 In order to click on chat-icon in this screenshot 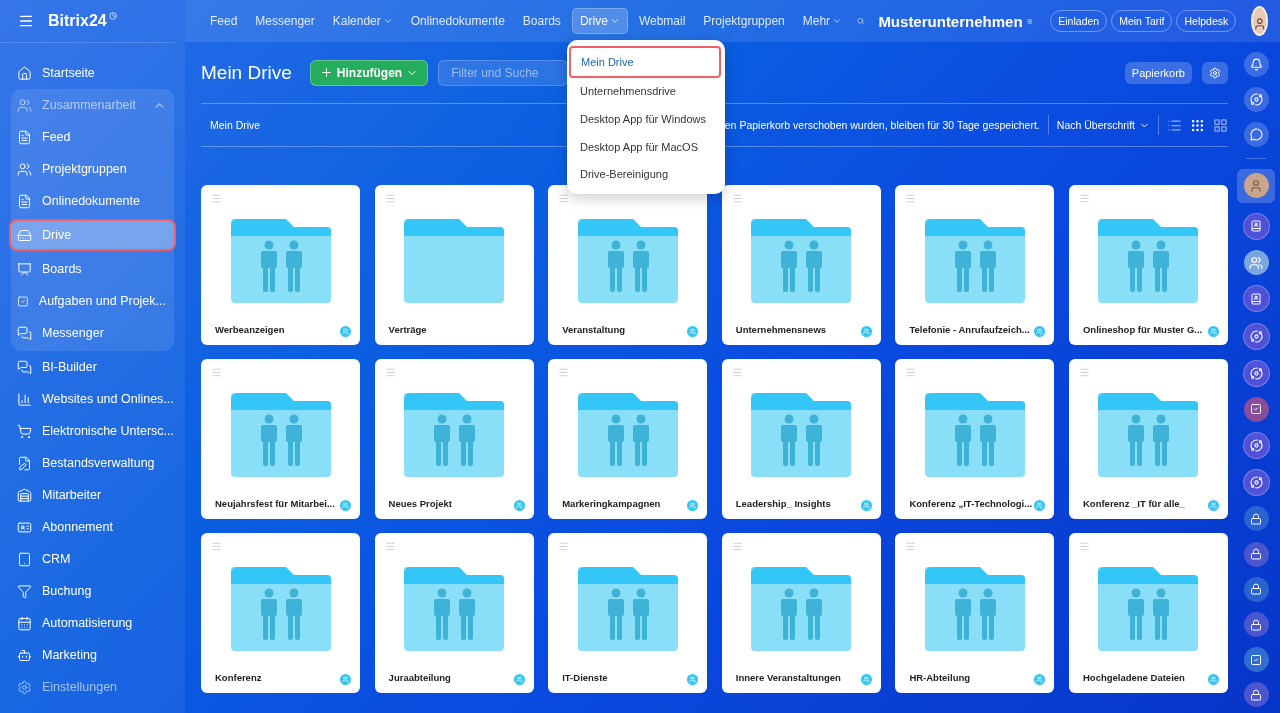, I will do `click(1256, 135)`.